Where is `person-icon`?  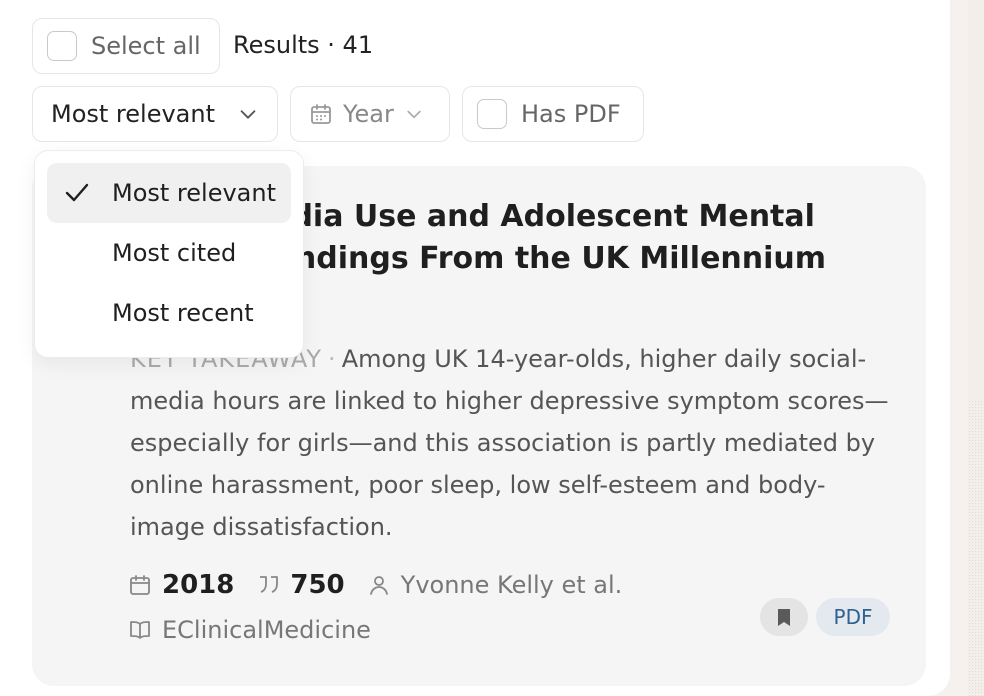 person-icon is located at coordinates (378, 585).